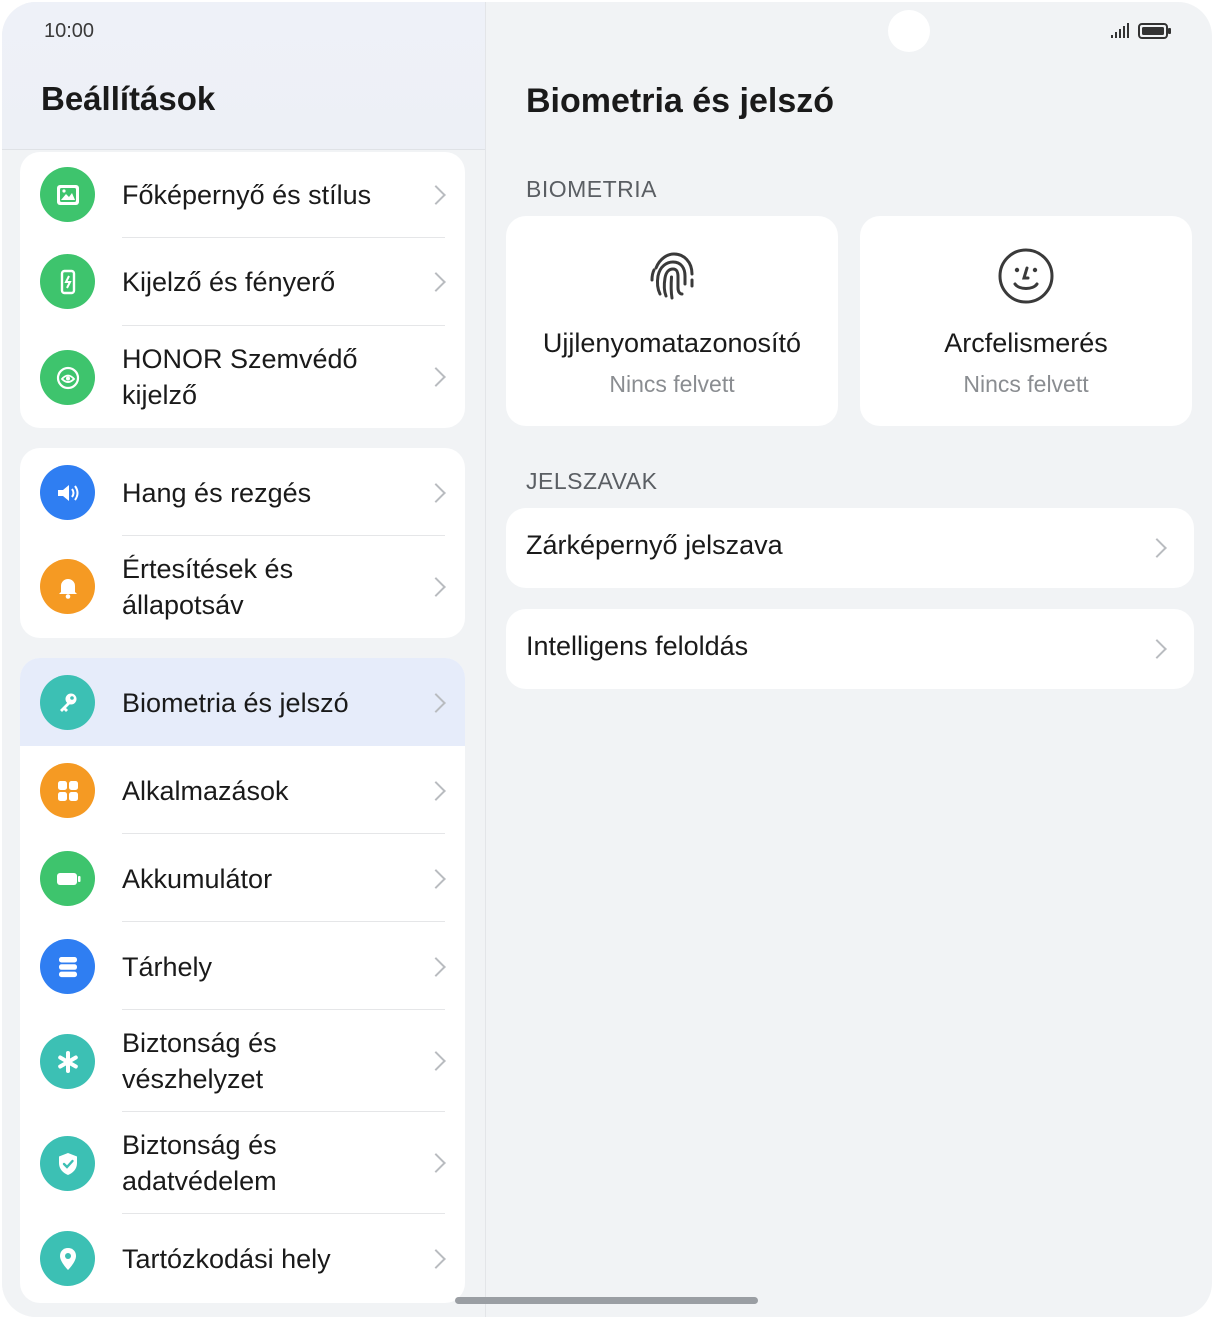 This screenshot has width=1214, height=1319. I want to click on settings-item-display: Kijelző és fényerő, so click(242, 282).